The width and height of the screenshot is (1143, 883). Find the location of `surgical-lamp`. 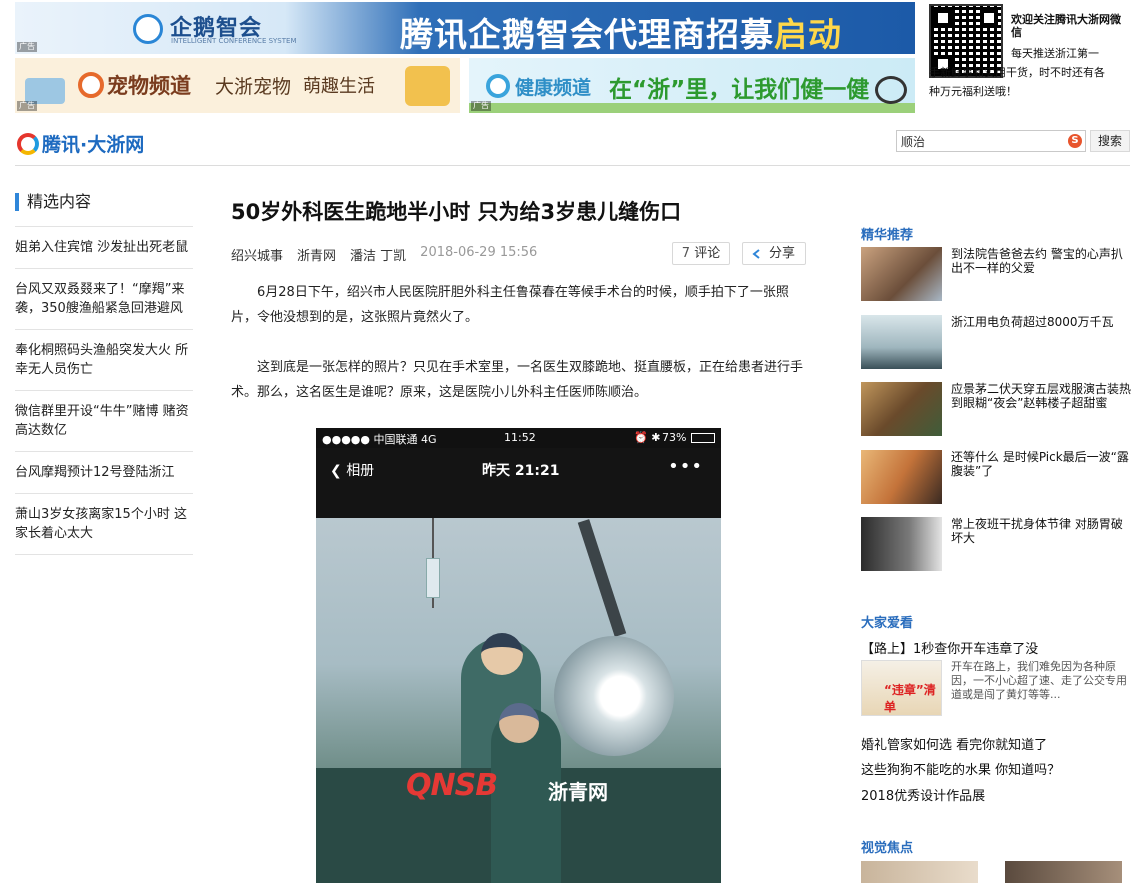

surgical-lamp is located at coordinates (614, 696).